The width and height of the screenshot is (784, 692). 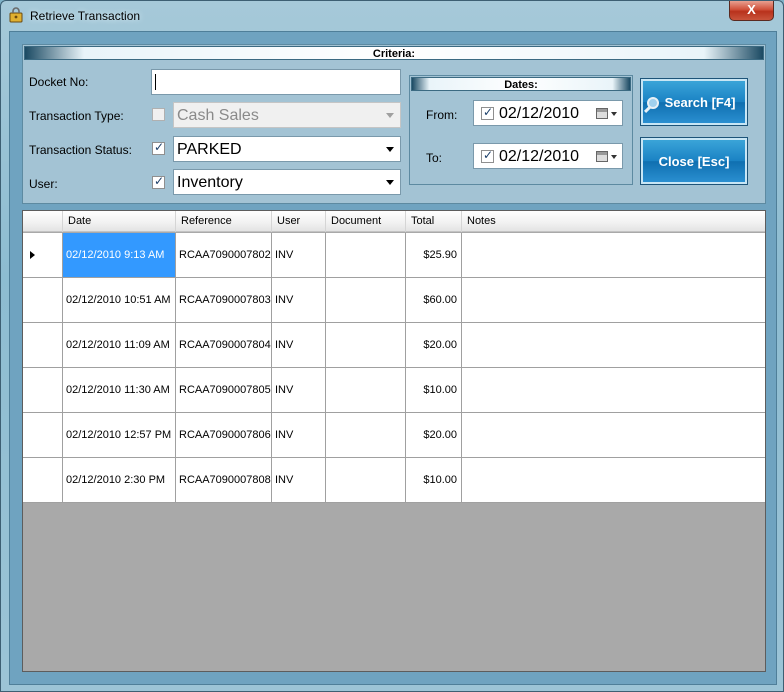 I want to click on to-date-value: 02/12/2010, so click(x=539, y=156).